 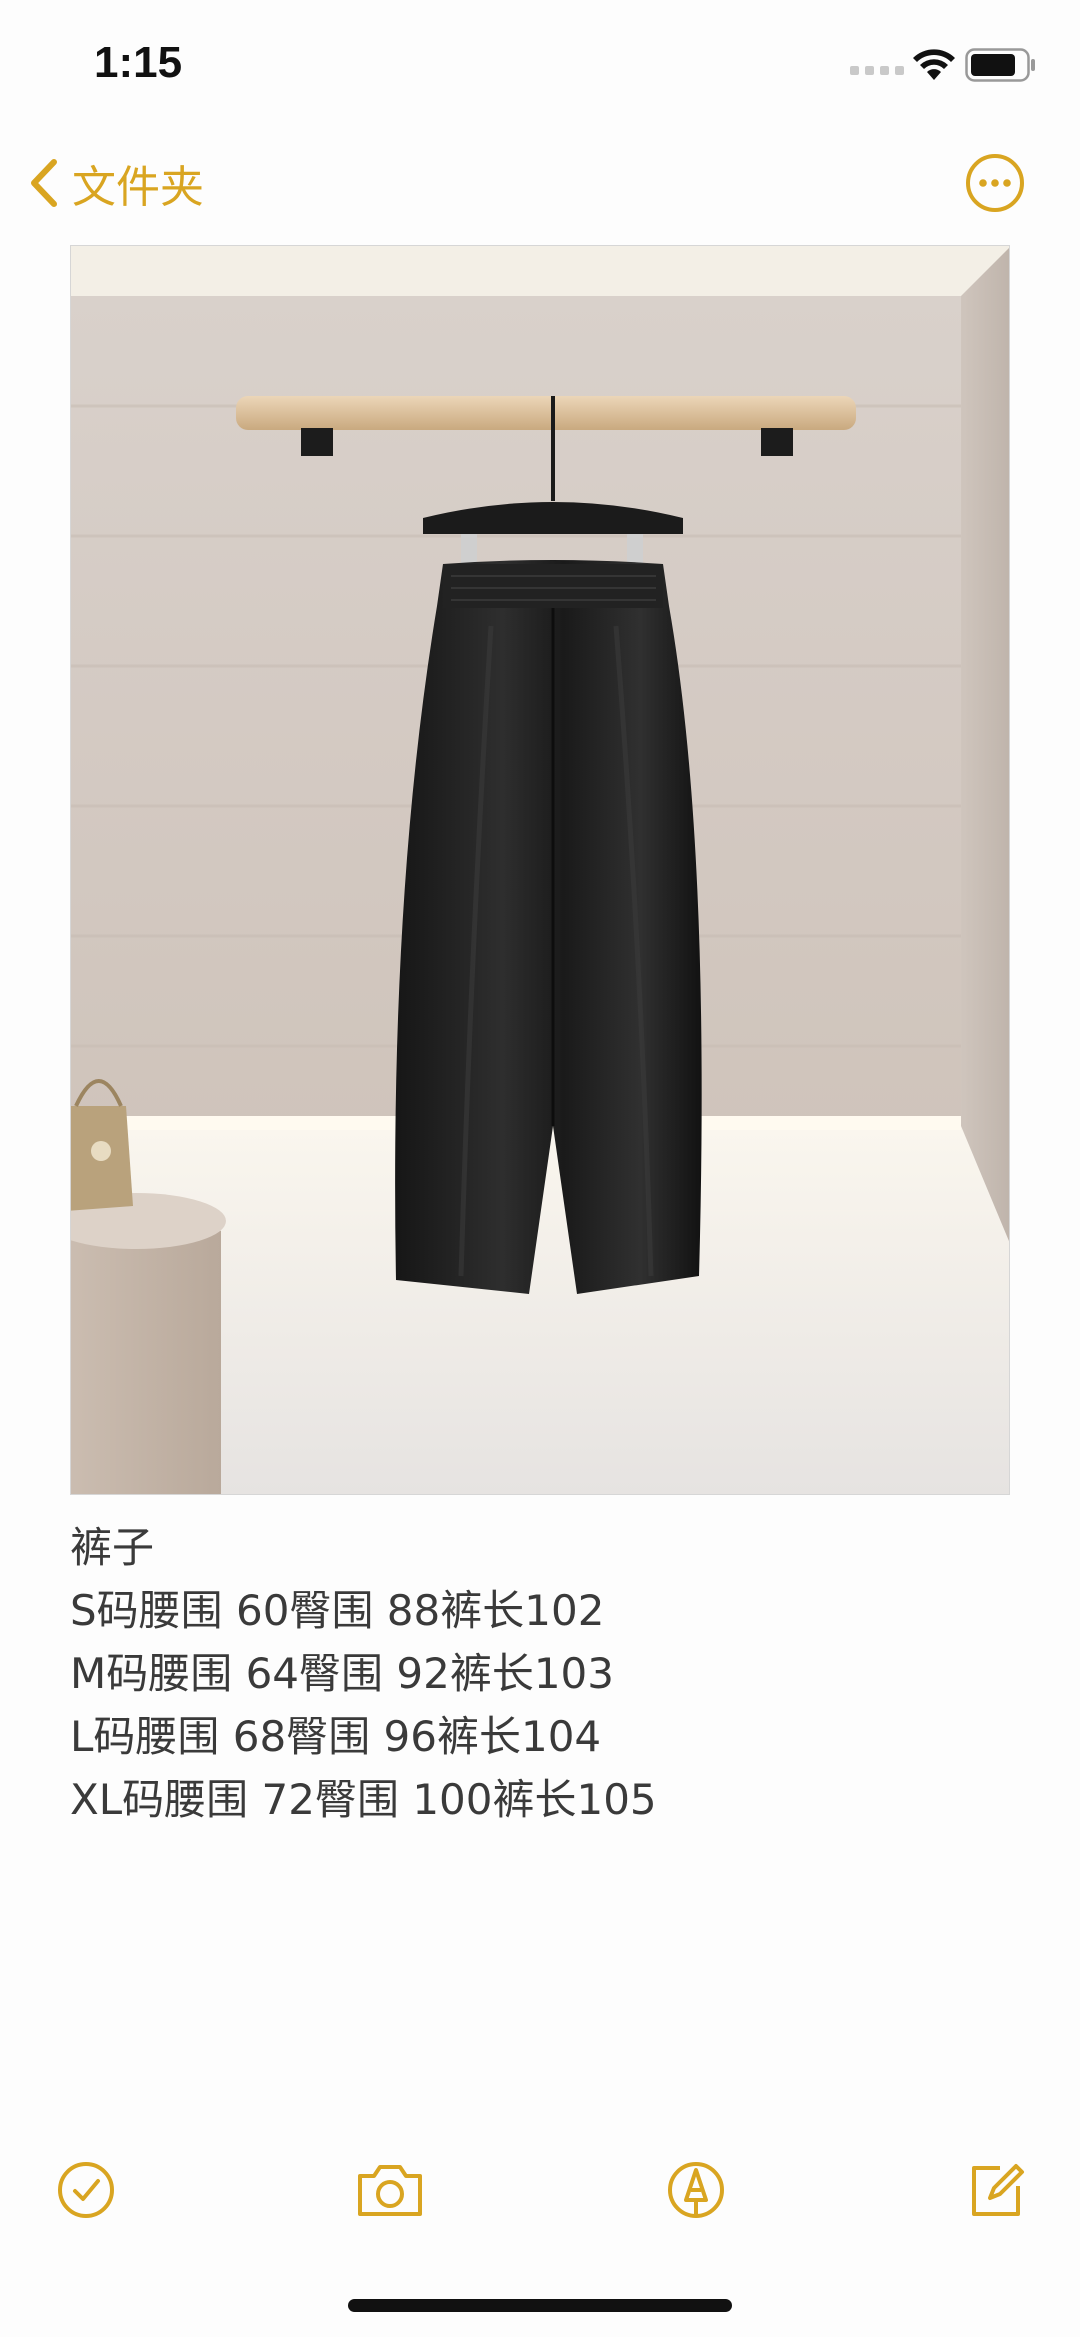 I want to click on wifi-icon, so click(x=934, y=64).